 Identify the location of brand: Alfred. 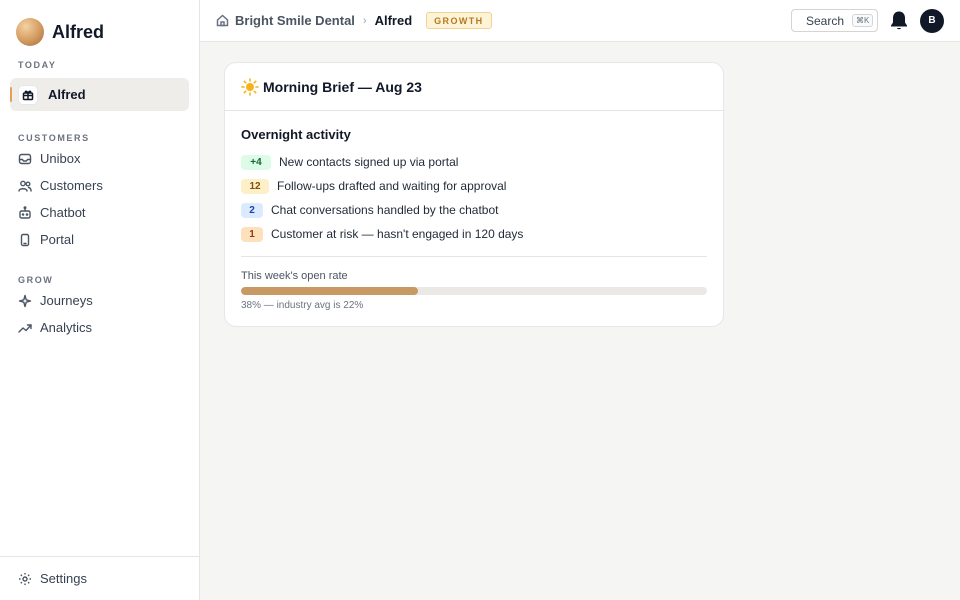
(99, 32).